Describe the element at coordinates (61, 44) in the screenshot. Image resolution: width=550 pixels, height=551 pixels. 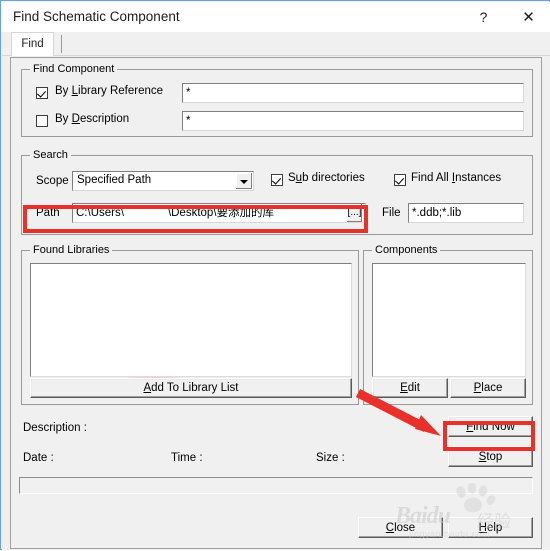
I see `tab-separator` at that location.